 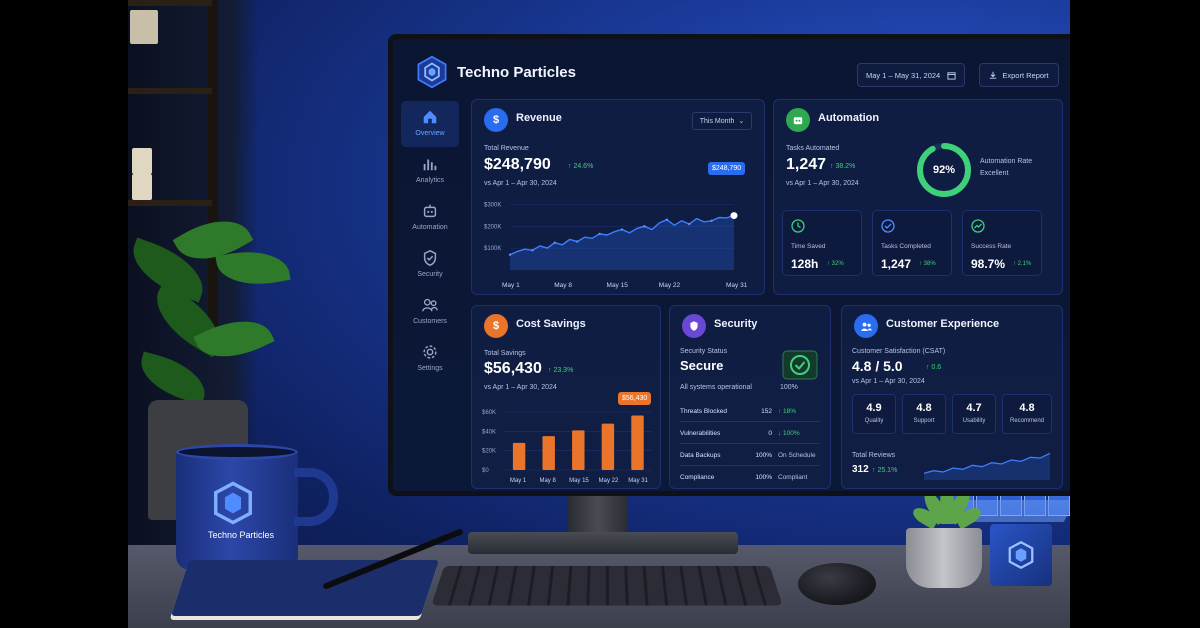 I want to click on mouse, so click(x=837, y=584).